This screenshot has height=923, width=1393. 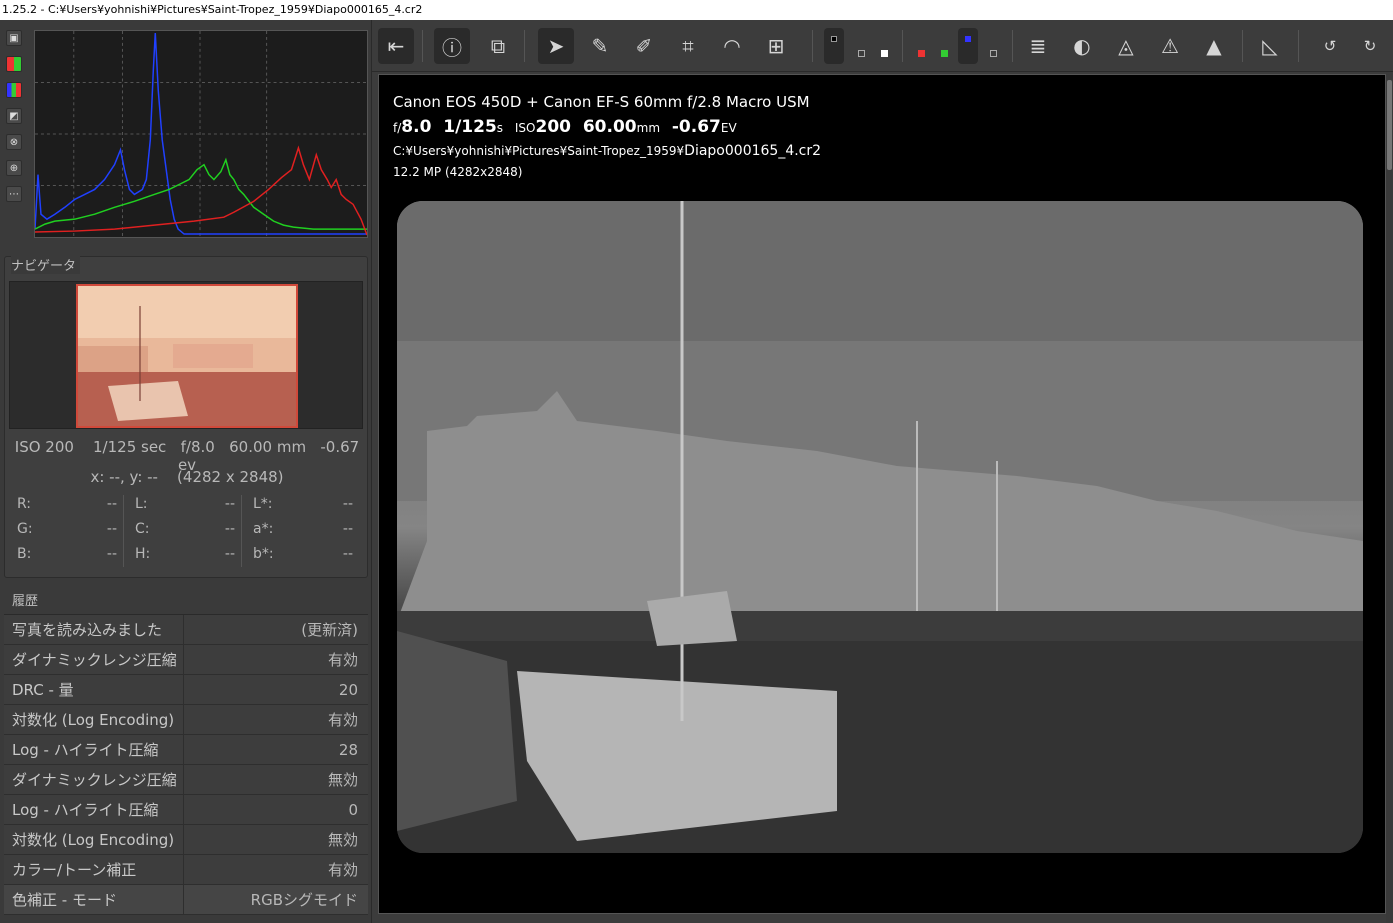 What do you see at coordinates (111, 554) in the screenshot?
I see `b-value: --` at bounding box center [111, 554].